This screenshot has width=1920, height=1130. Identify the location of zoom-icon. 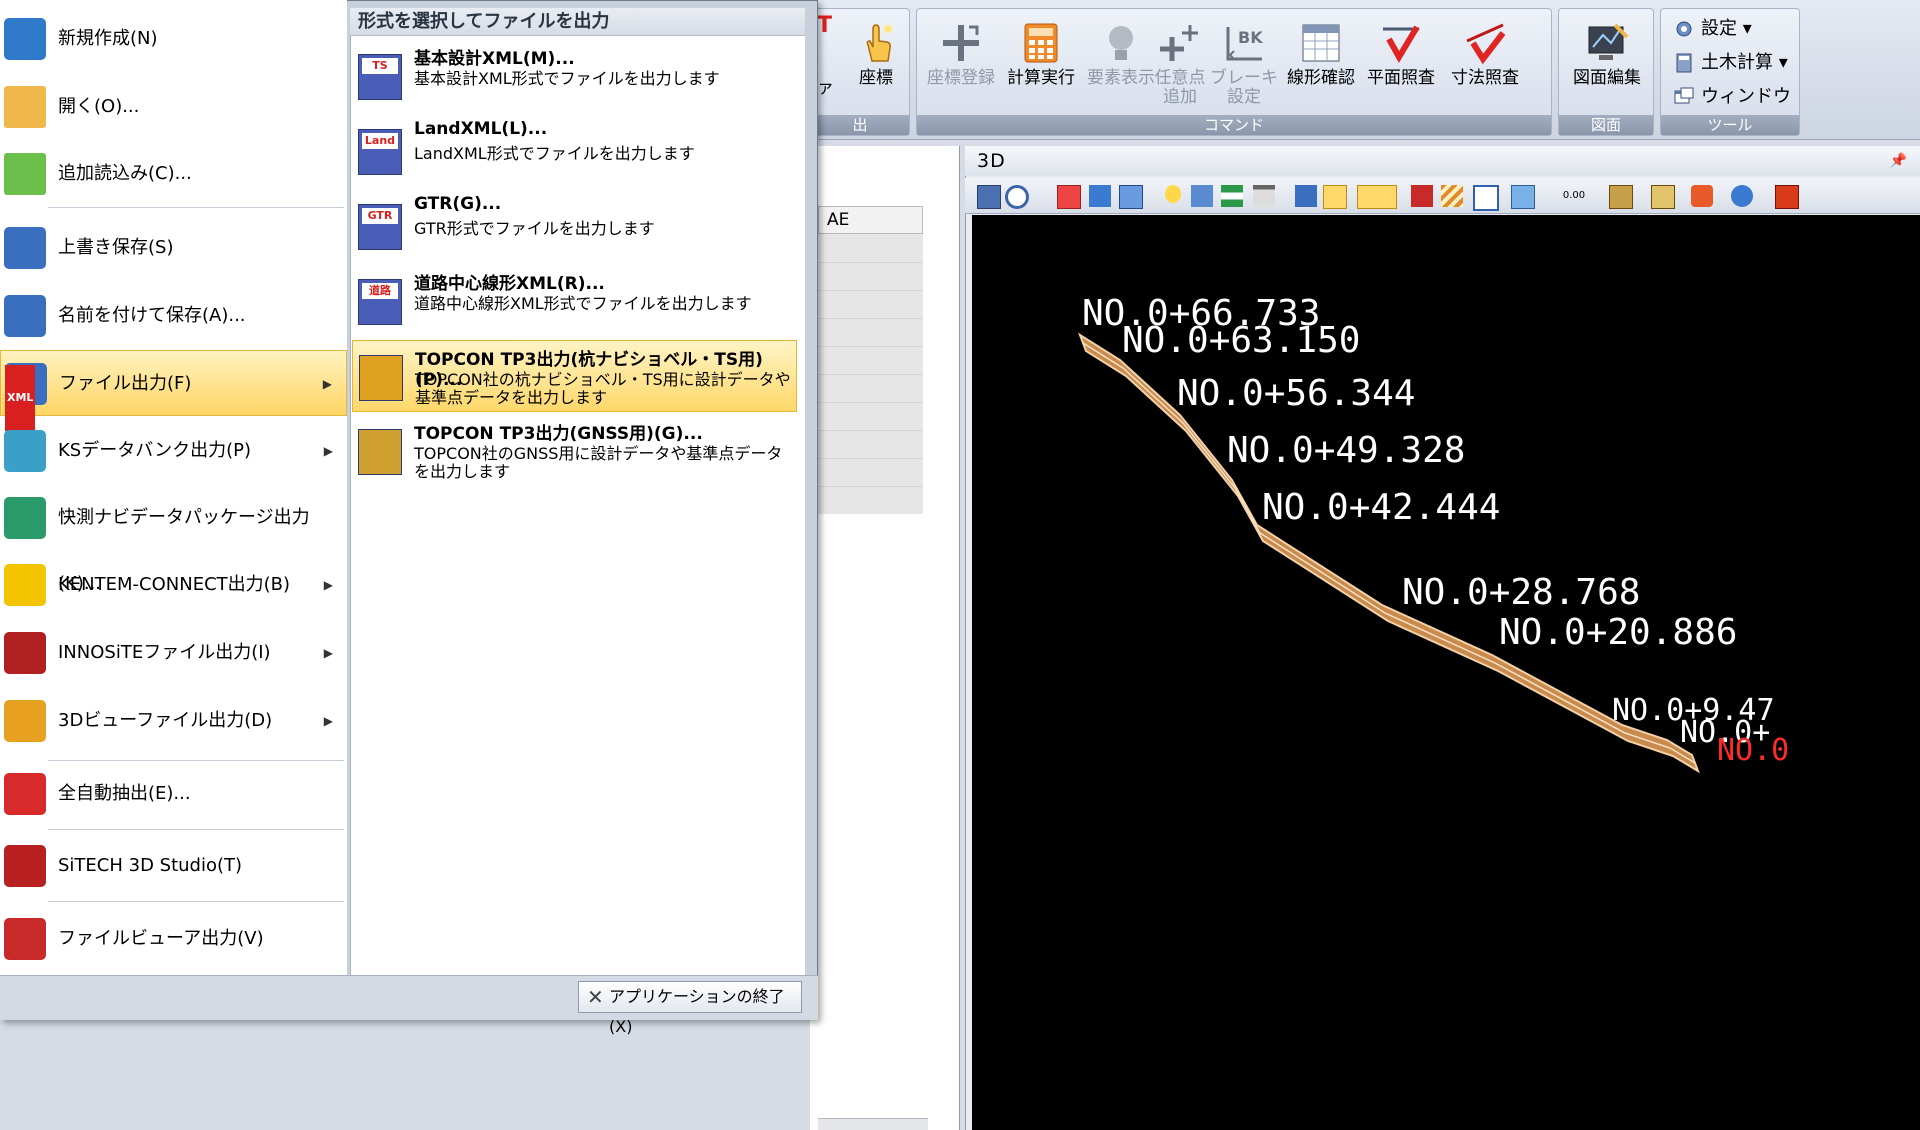
(1017, 197).